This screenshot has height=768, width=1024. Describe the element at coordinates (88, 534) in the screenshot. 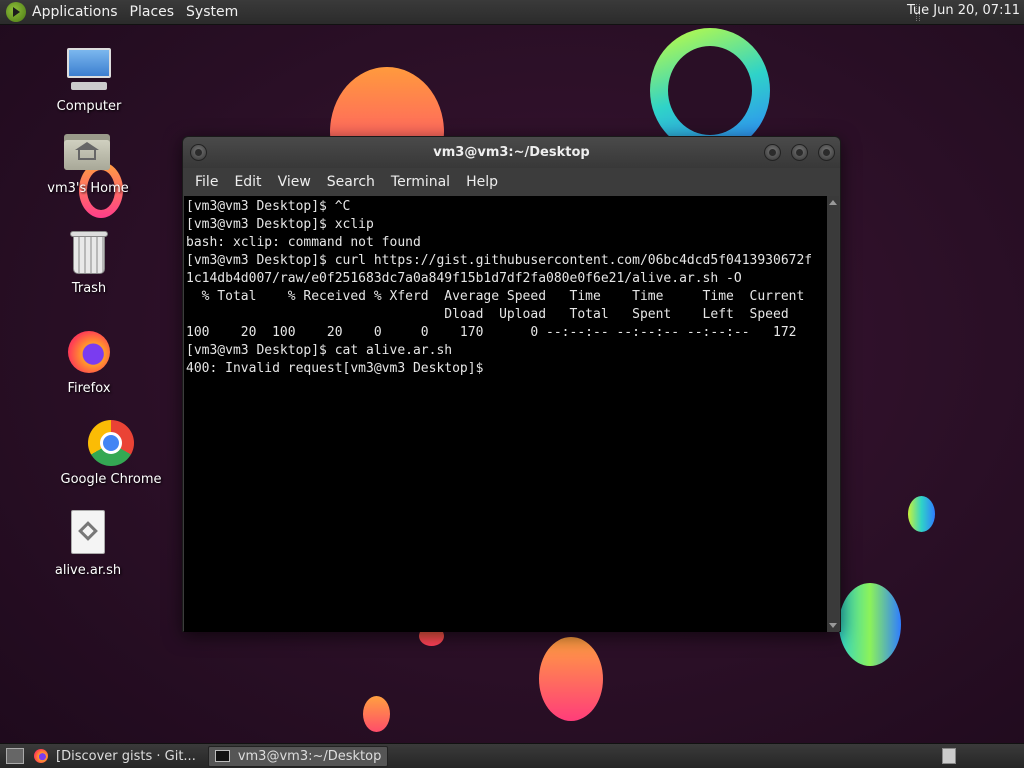

I see `script-file-icon` at that location.